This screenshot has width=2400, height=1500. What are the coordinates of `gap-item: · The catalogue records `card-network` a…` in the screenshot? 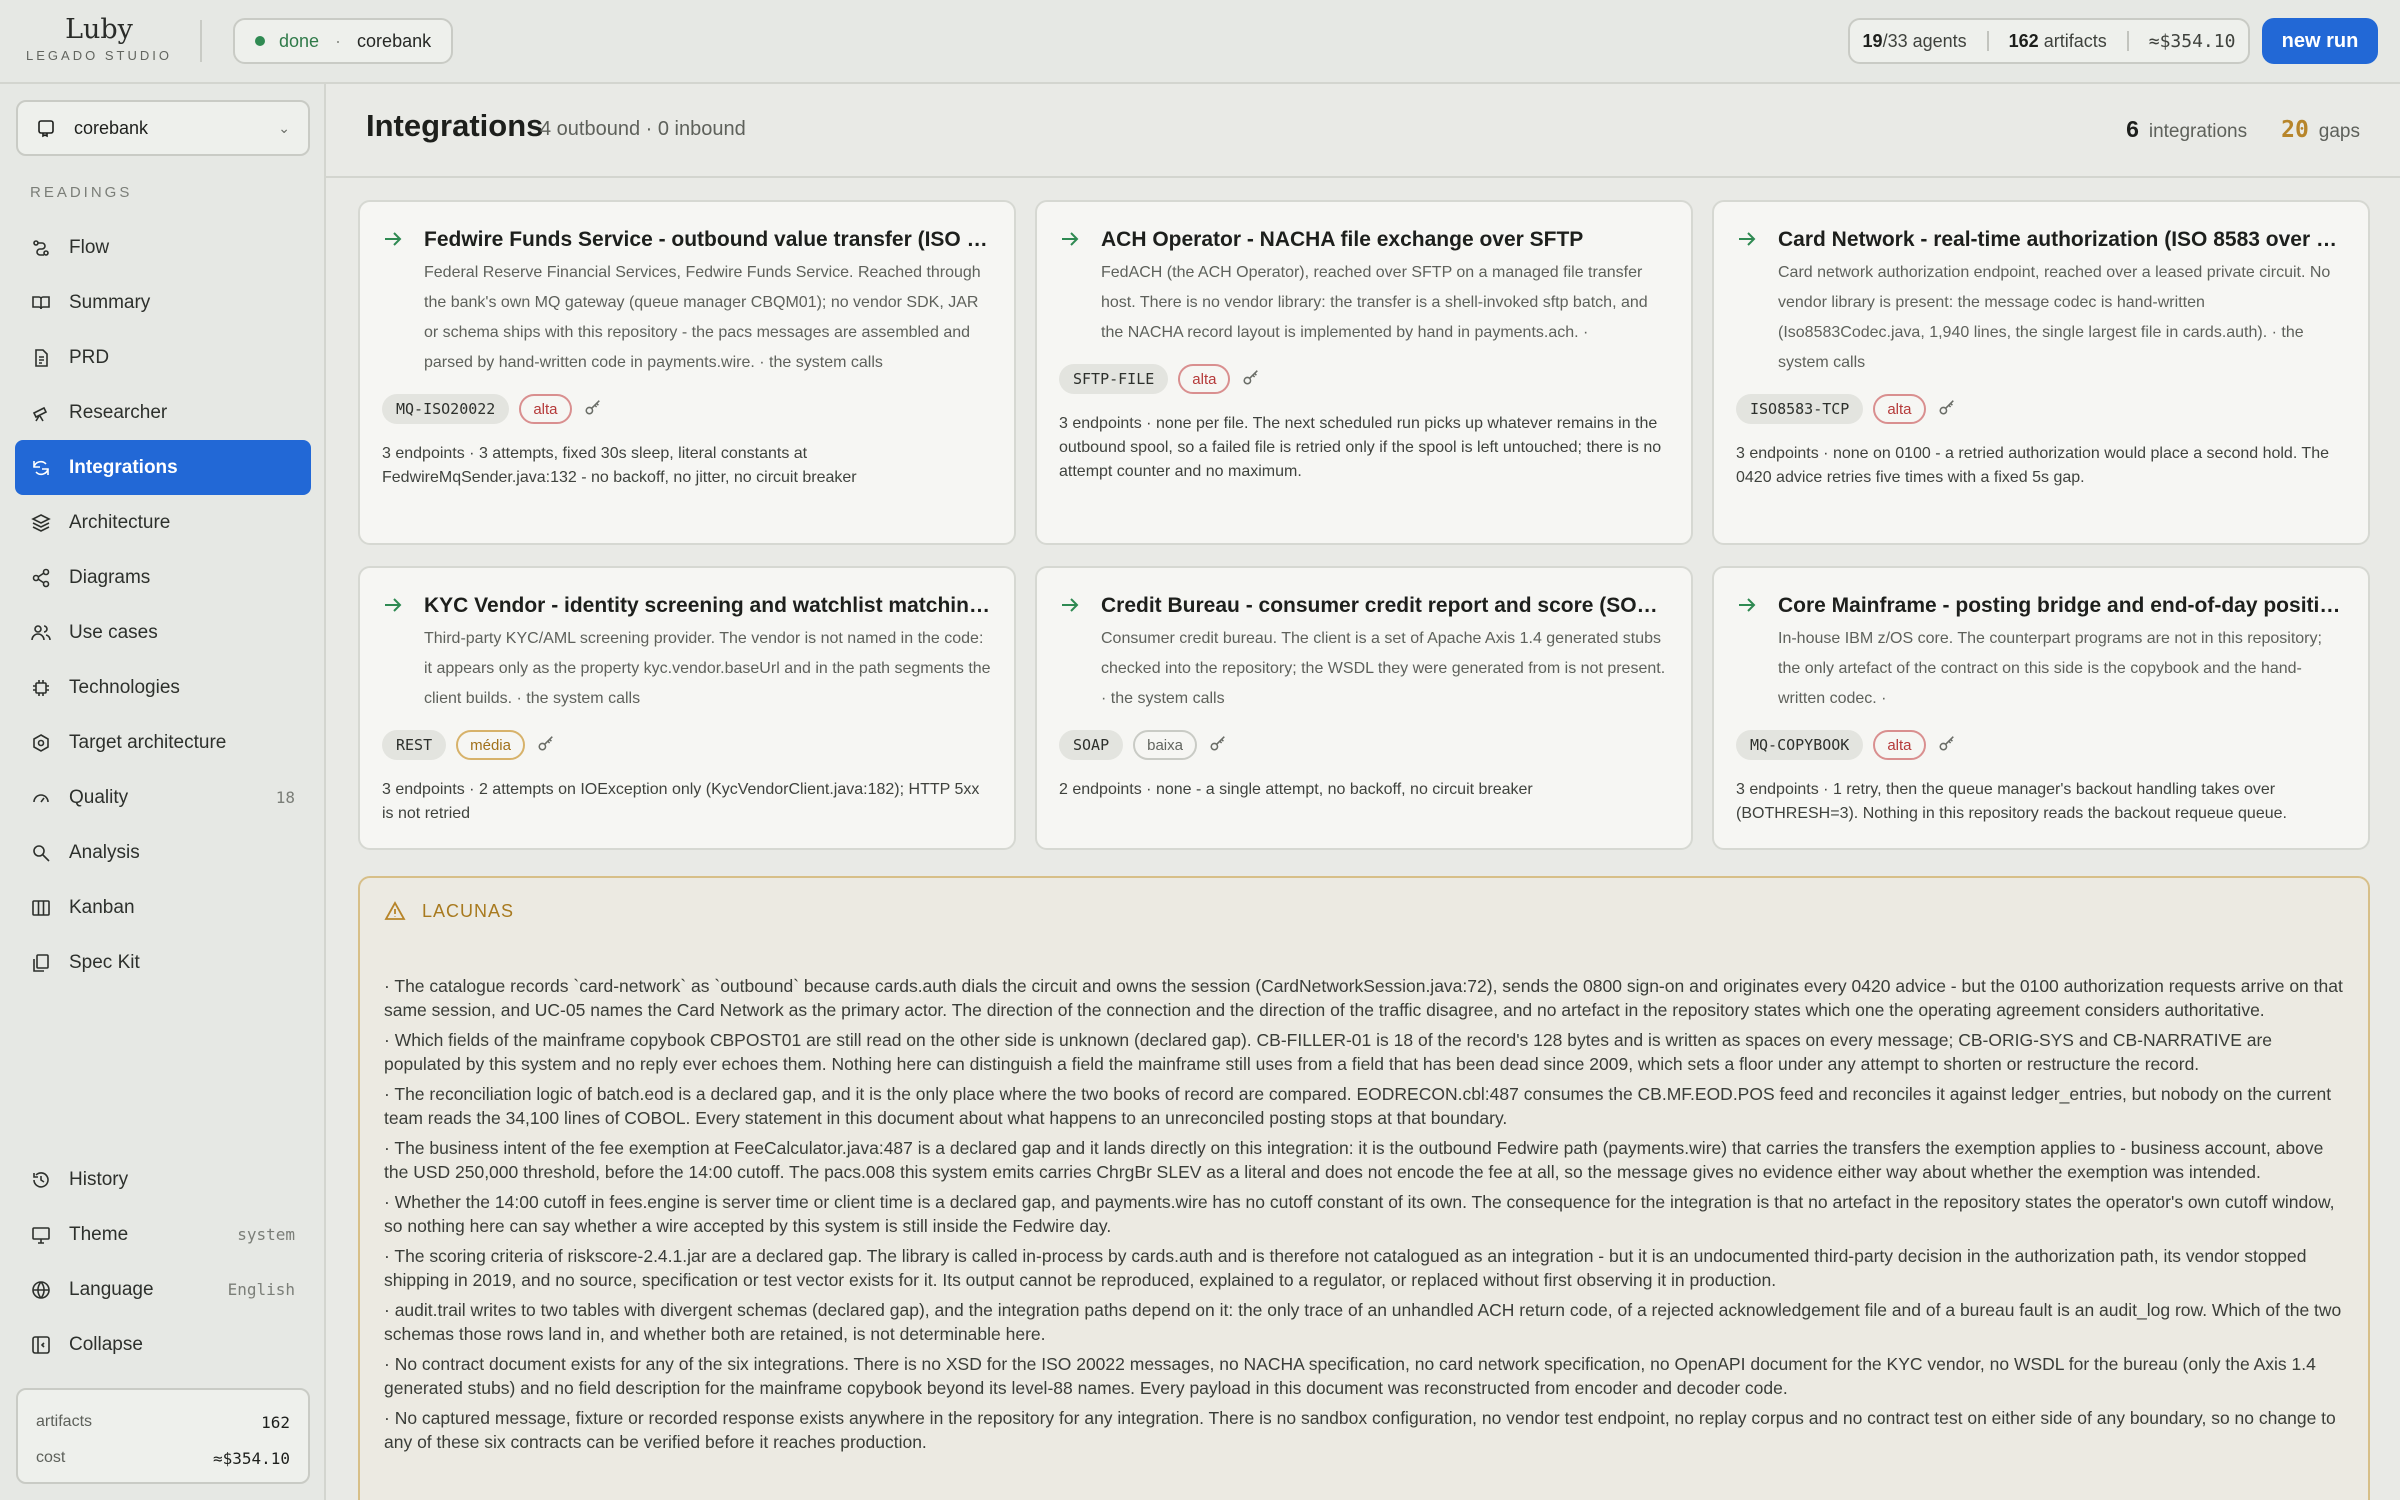 It's located at (1363, 998).